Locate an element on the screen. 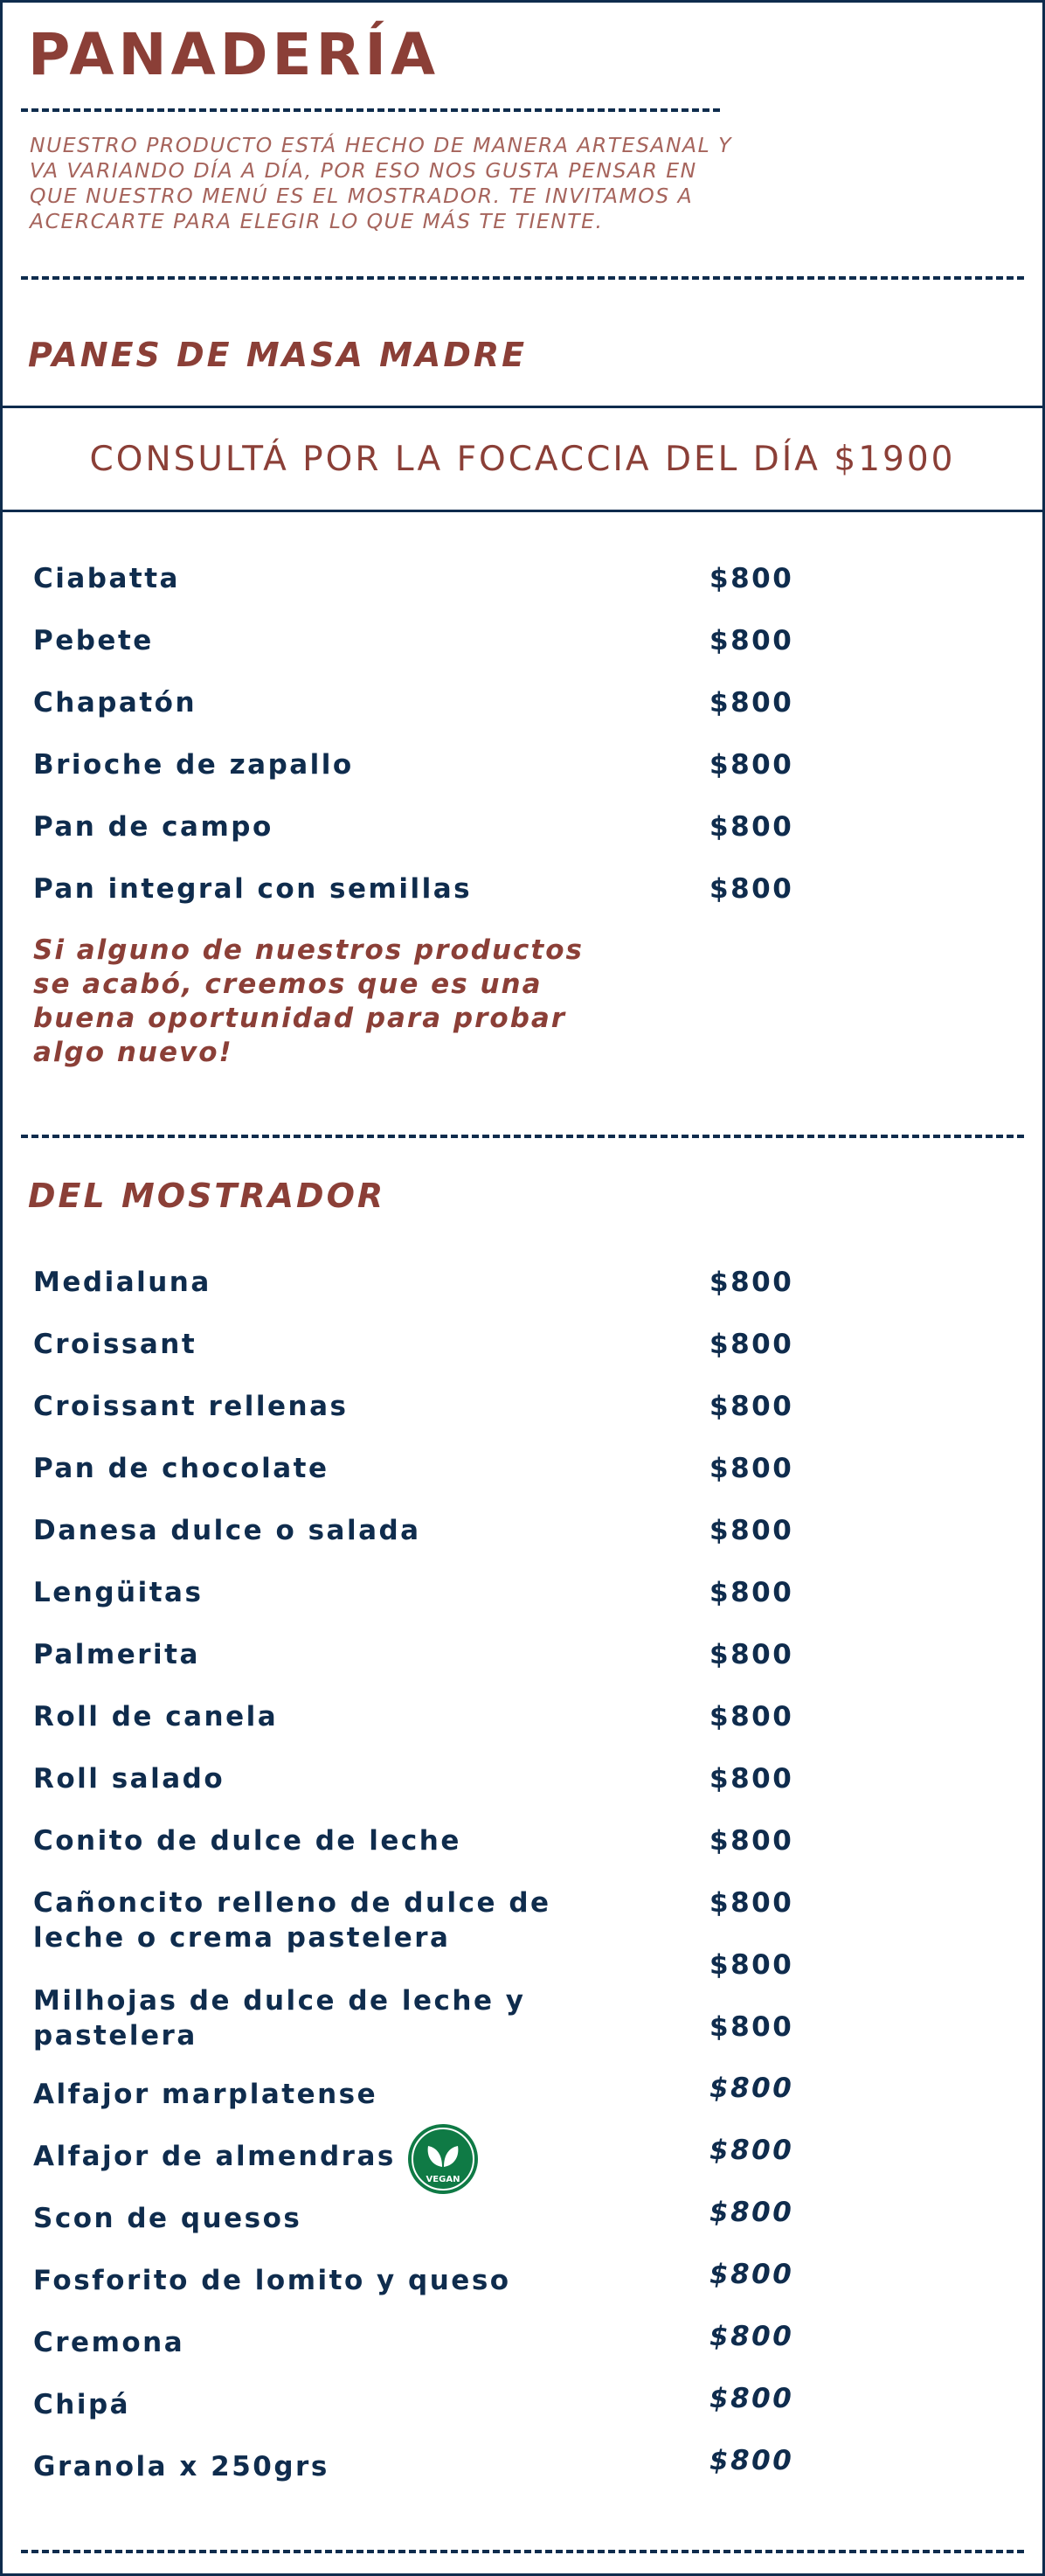 Image resolution: width=1045 pixels, height=2576 pixels. item-name: Scon de quesos is located at coordinates (168, 2218).